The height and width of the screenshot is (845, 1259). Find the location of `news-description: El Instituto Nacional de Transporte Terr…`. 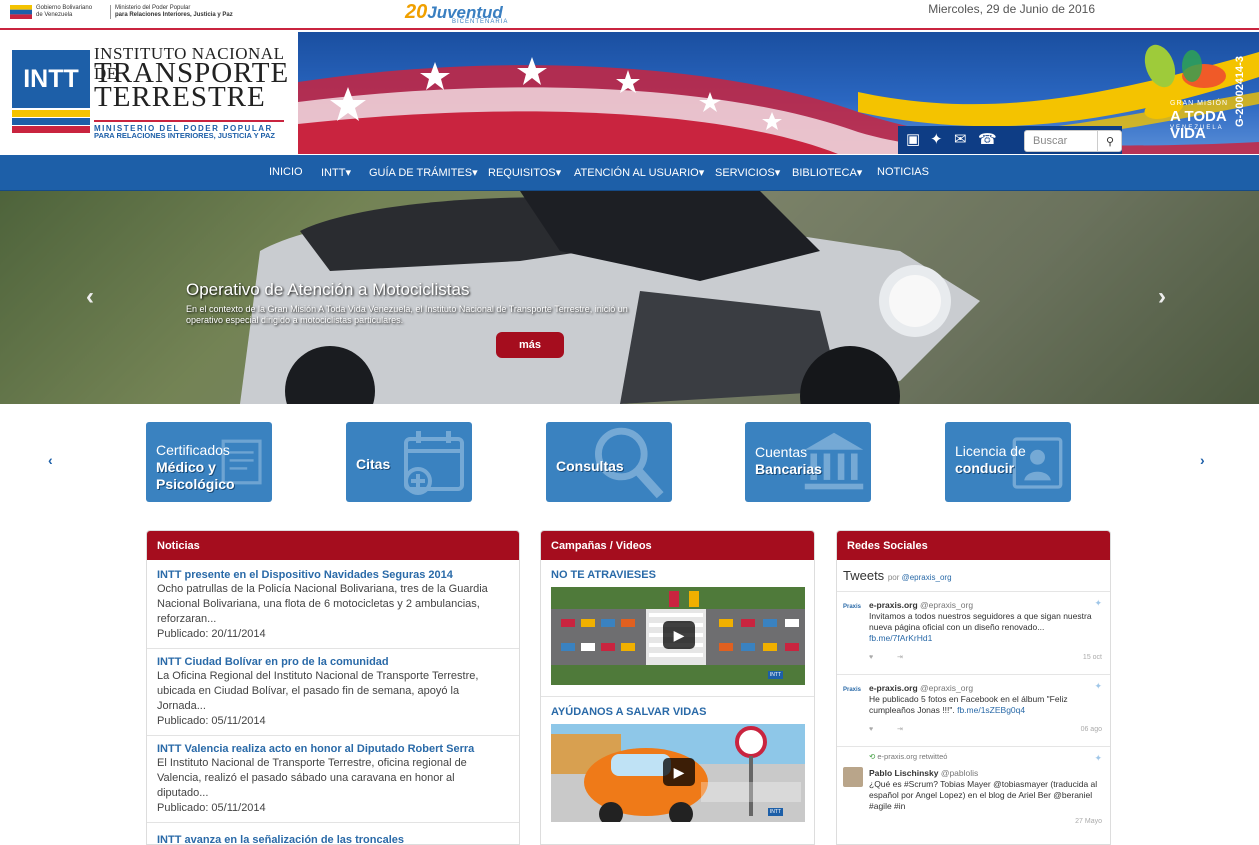

news-description: El Instituto Nacional de Transporte Terr… is located at coordinates (312, 778).